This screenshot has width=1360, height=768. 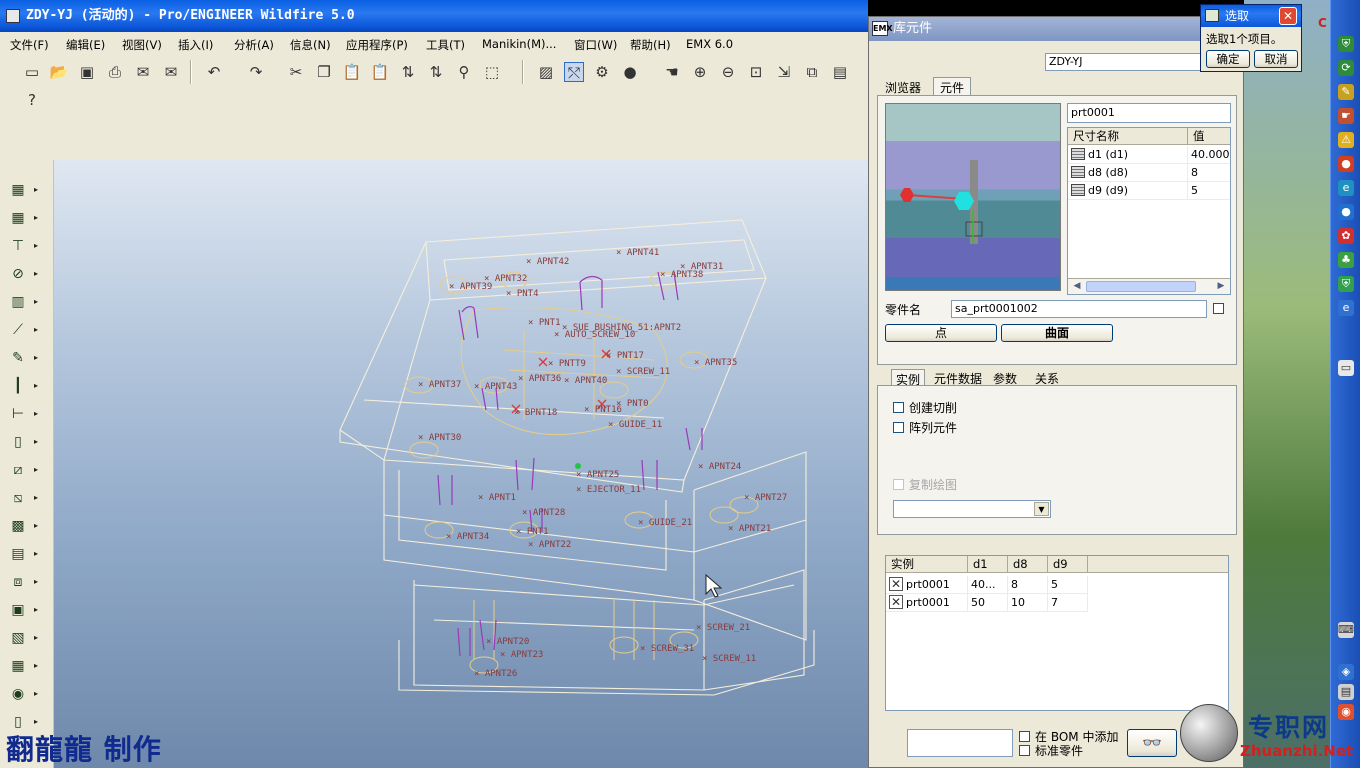 What do you see at coordinates (1128, 173) in the screenshot?
I see `dim-row-name: d8 (d8)` at bounding box center [1128, 173].